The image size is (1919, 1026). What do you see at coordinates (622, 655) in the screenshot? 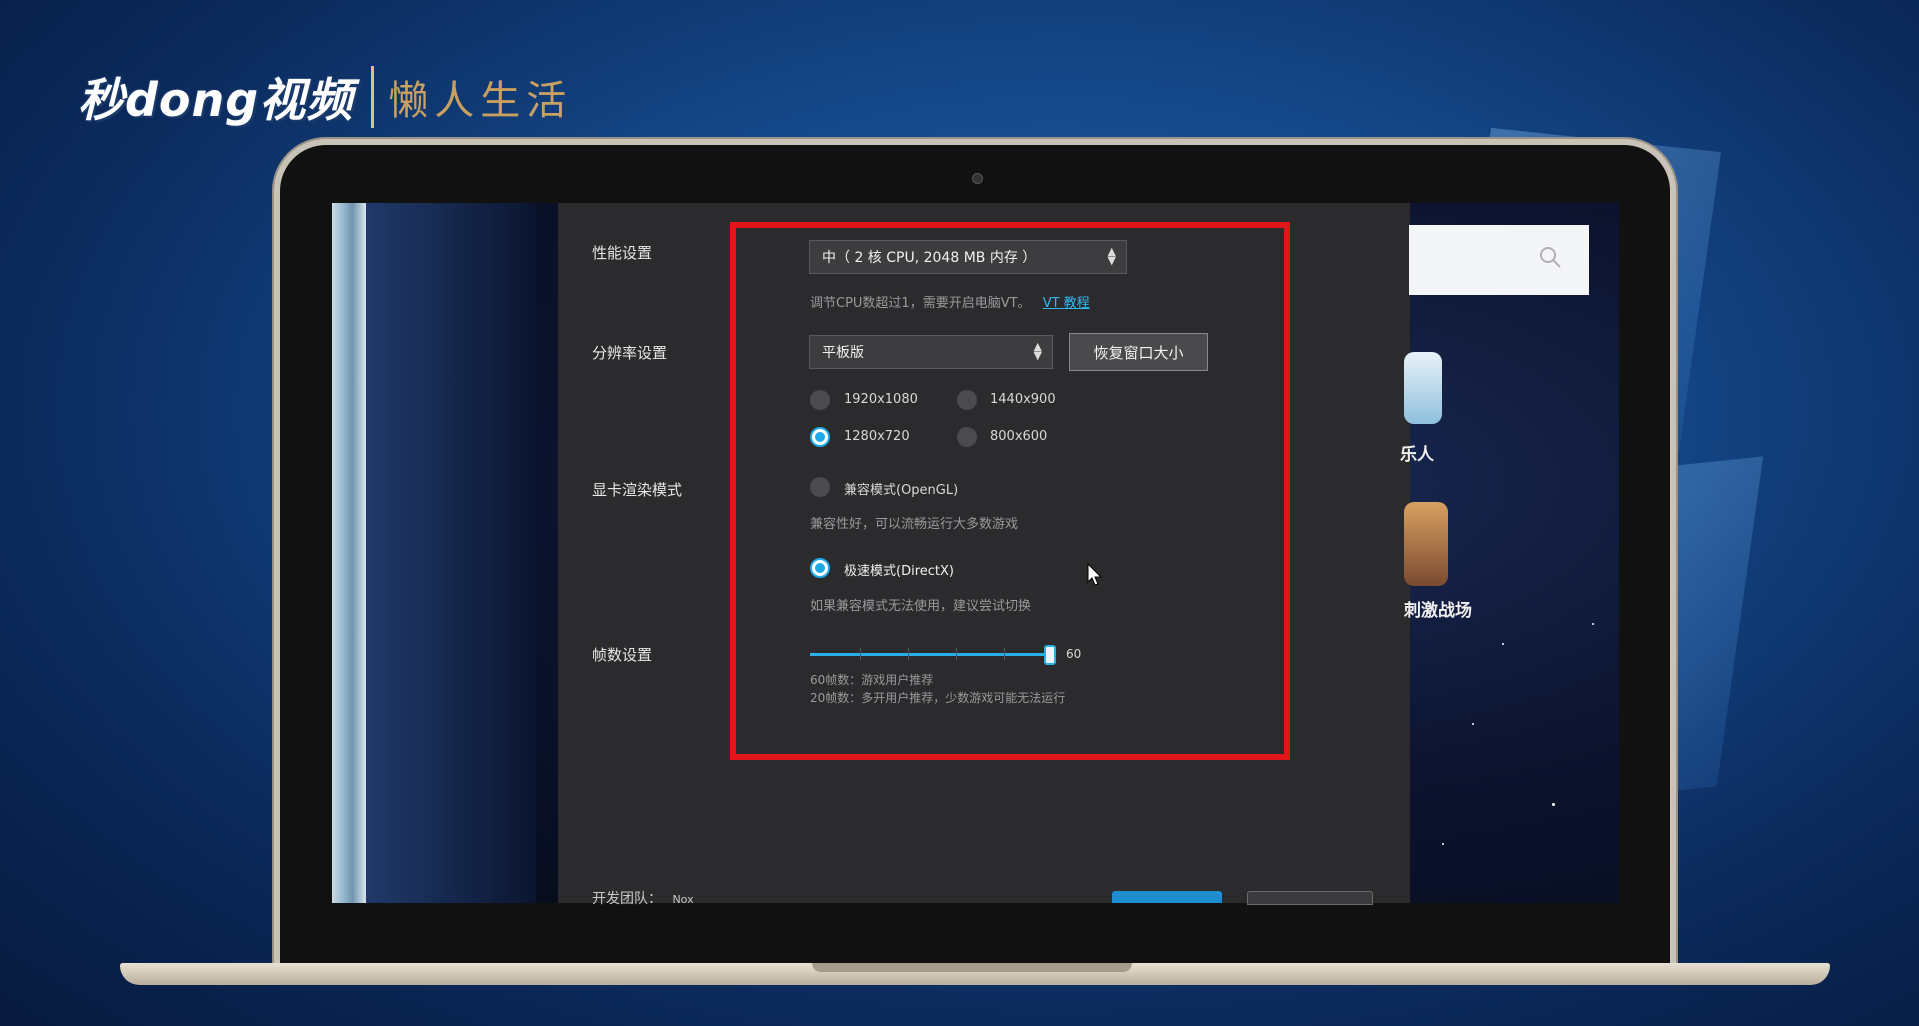
I see `fps-label: 帧数设置` at bounding box center [622, 655].